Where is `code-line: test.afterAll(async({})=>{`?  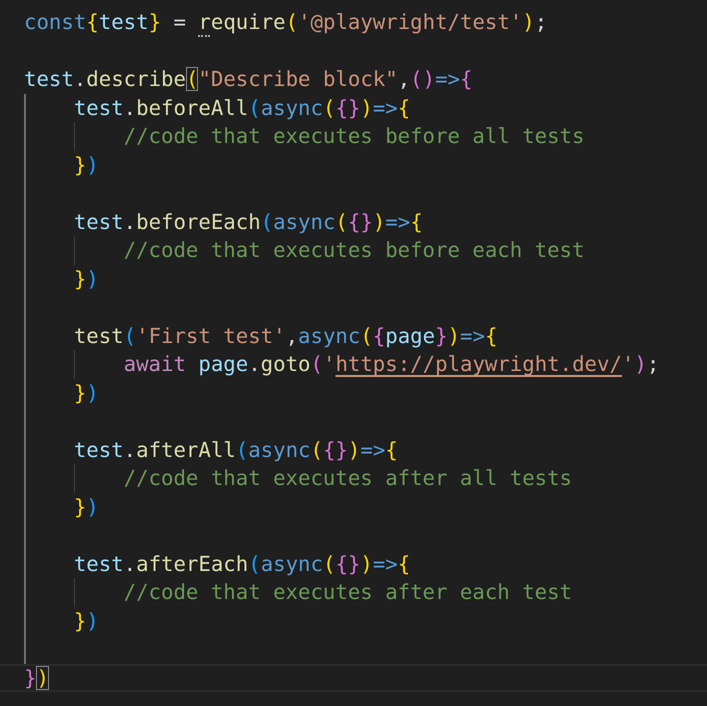 code-line: test.afterAll(async({})=>{ is located at coordinates (235, 450).